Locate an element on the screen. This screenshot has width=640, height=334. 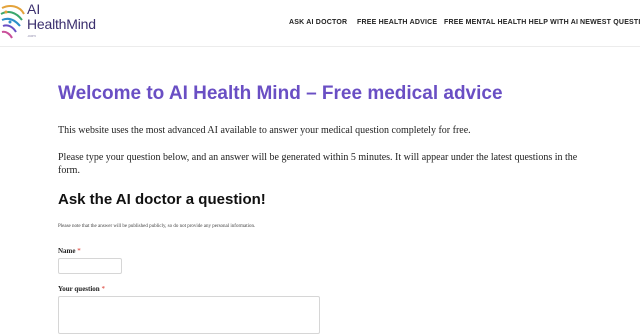
name-input is located at coordinates (90, 266).